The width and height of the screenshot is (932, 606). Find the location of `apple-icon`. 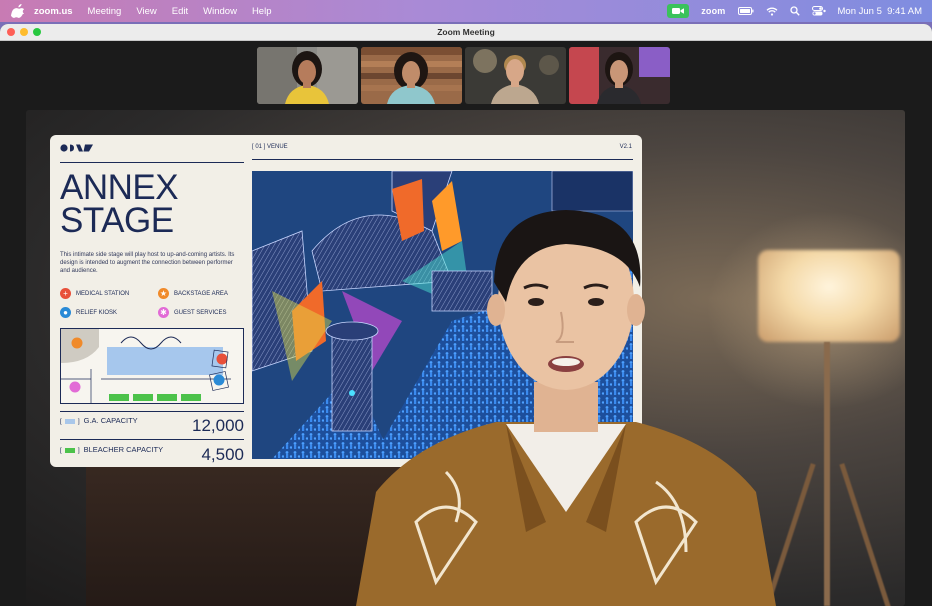

apple-icon is located at coordinates (17, 11).